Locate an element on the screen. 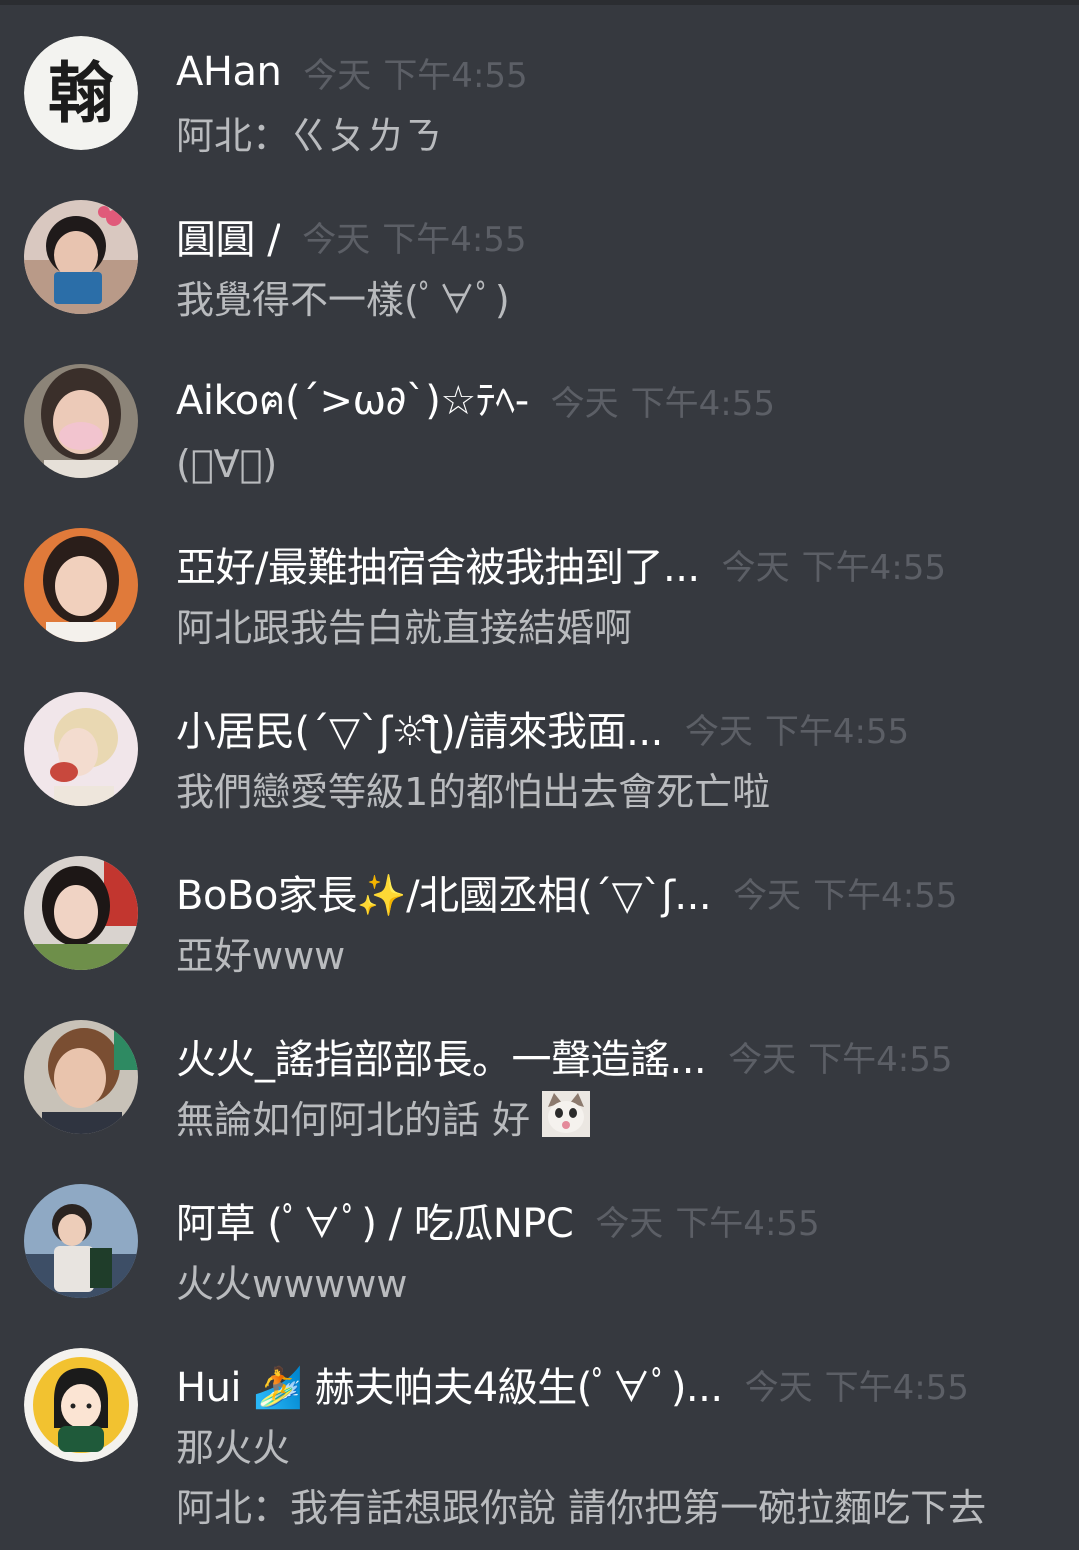 The width and height of the screenshot is (1079, 1550). message-text: (ﾟ∀ﾟ) is located at coordinates (227, 464).